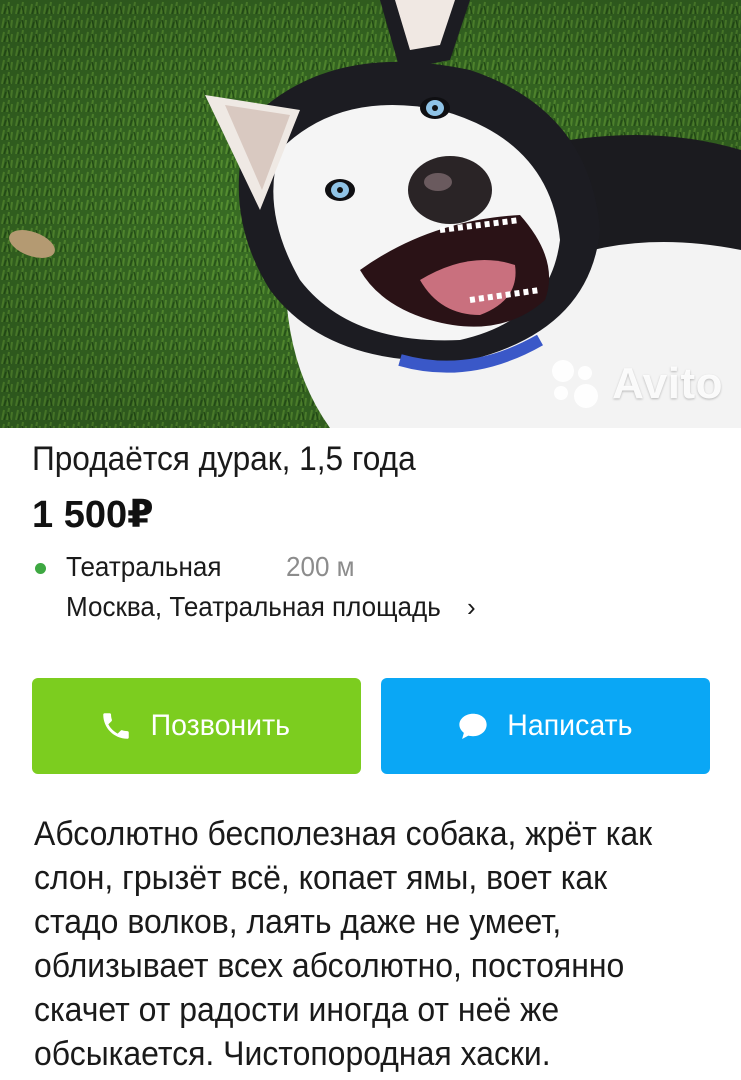  What do you see at coordinates (116, 726) in the screenshot?
I see `phone-icon` at bounding box center [116, 726].